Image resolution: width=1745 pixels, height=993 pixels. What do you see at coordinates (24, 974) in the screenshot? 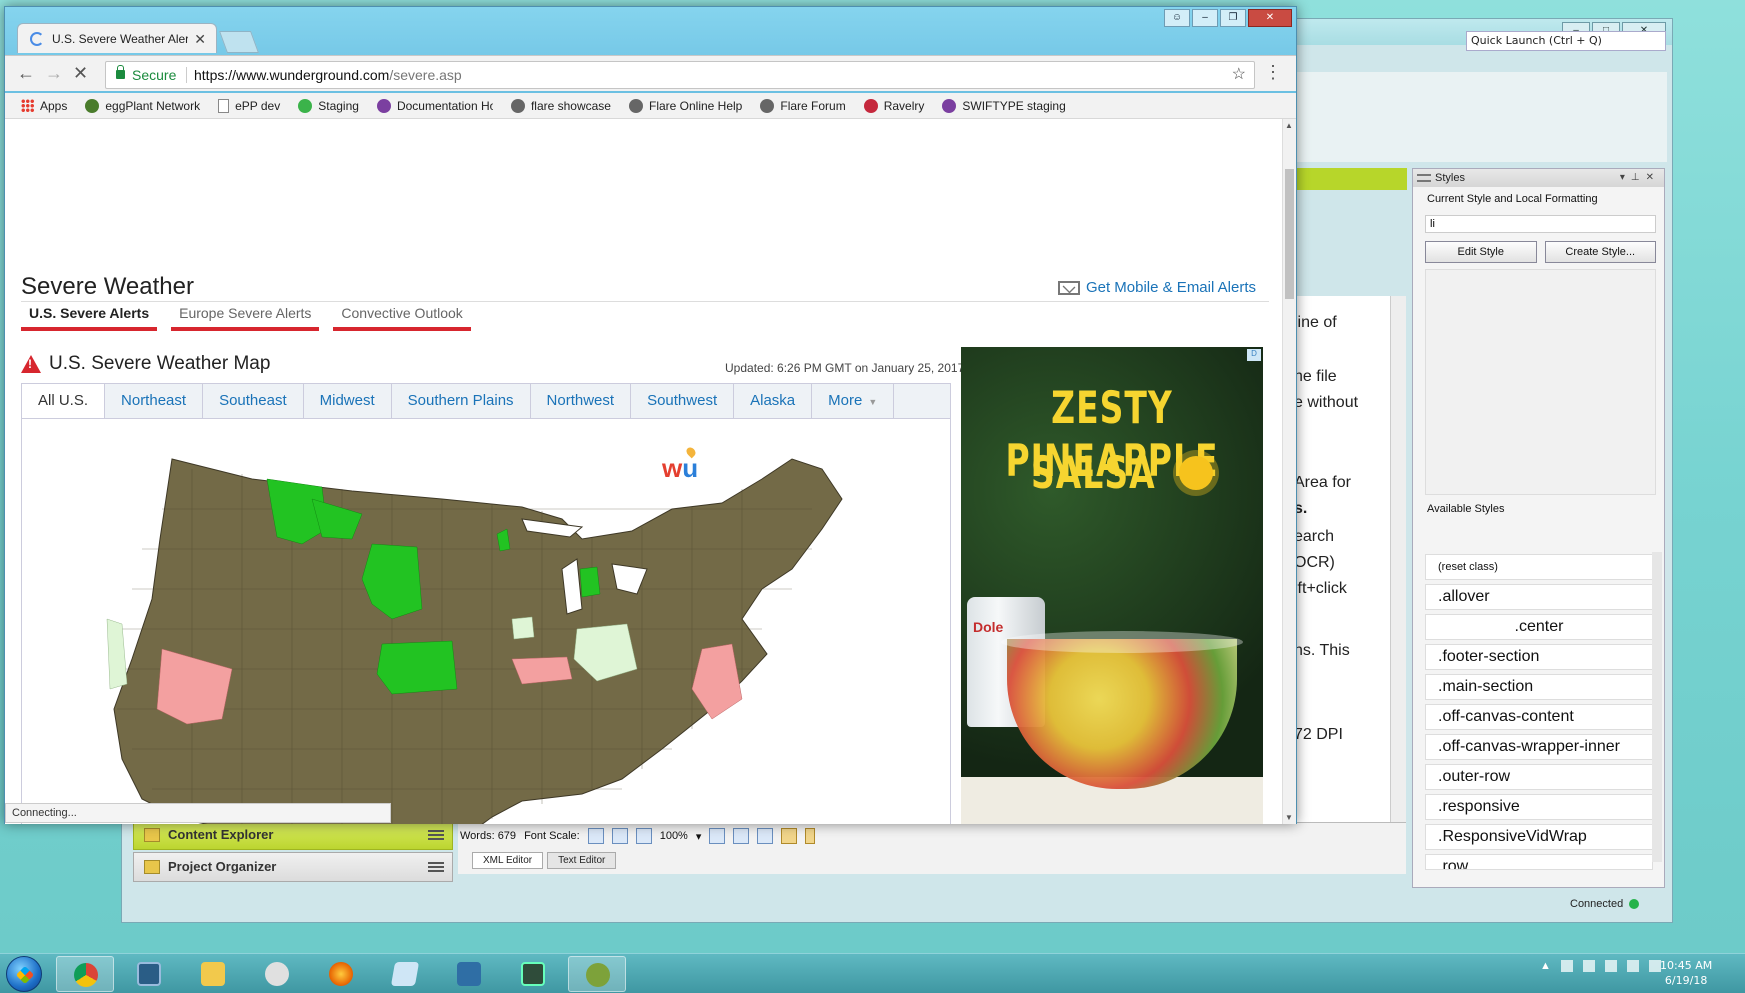
I see `start-button` at bounding box center [24, 974].